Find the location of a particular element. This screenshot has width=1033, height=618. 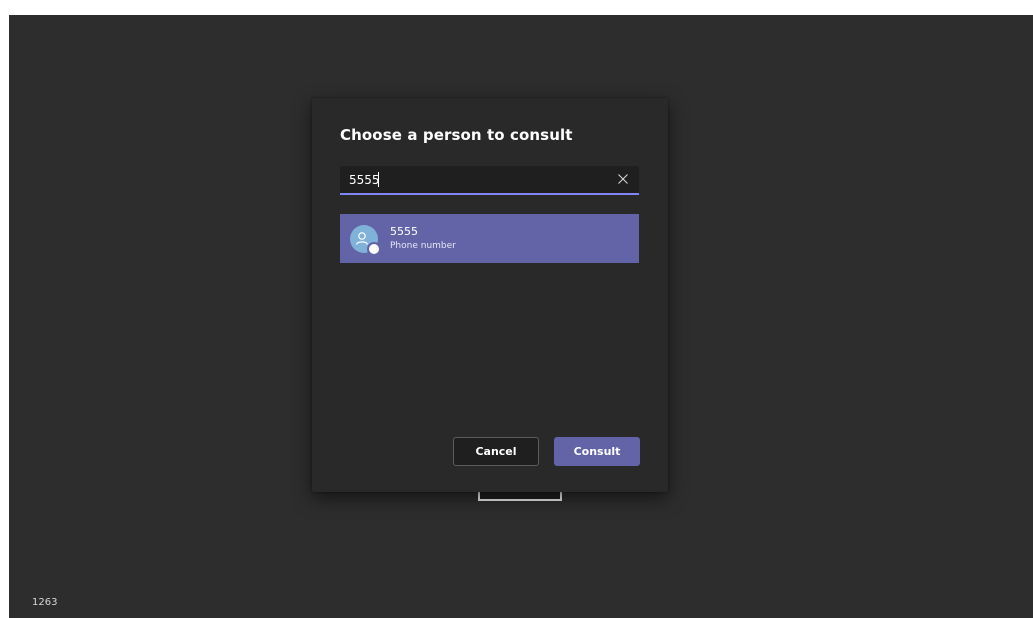

avatar is located at coordinates (365, 240).